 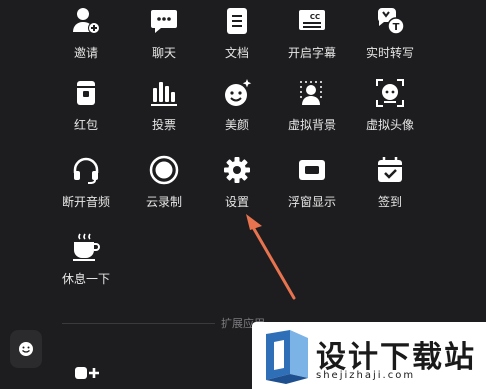 What do you see at coordinates (287, 357) in the screenshot?
I see `watermark-logo-icon` at bounding box center [287, 357].